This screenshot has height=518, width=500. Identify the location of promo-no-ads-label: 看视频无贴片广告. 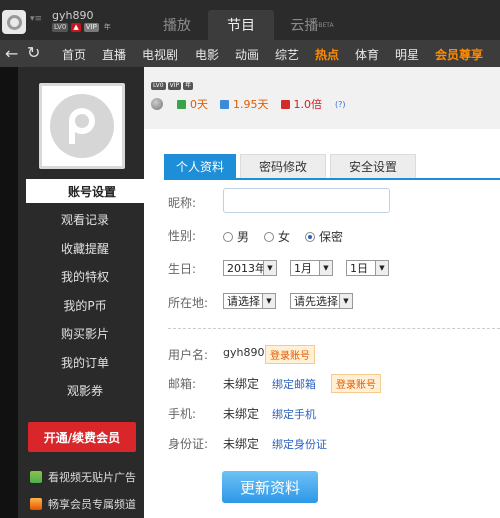
(92, 477).